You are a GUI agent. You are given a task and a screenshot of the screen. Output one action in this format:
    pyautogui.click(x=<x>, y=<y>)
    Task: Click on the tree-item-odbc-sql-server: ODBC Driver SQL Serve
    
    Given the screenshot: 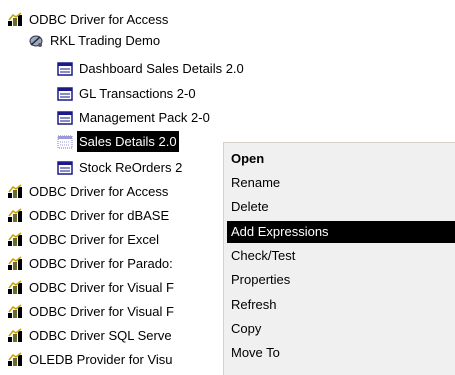 What is the action you would take?
    pyautogui.click(x=115, y=335)
    